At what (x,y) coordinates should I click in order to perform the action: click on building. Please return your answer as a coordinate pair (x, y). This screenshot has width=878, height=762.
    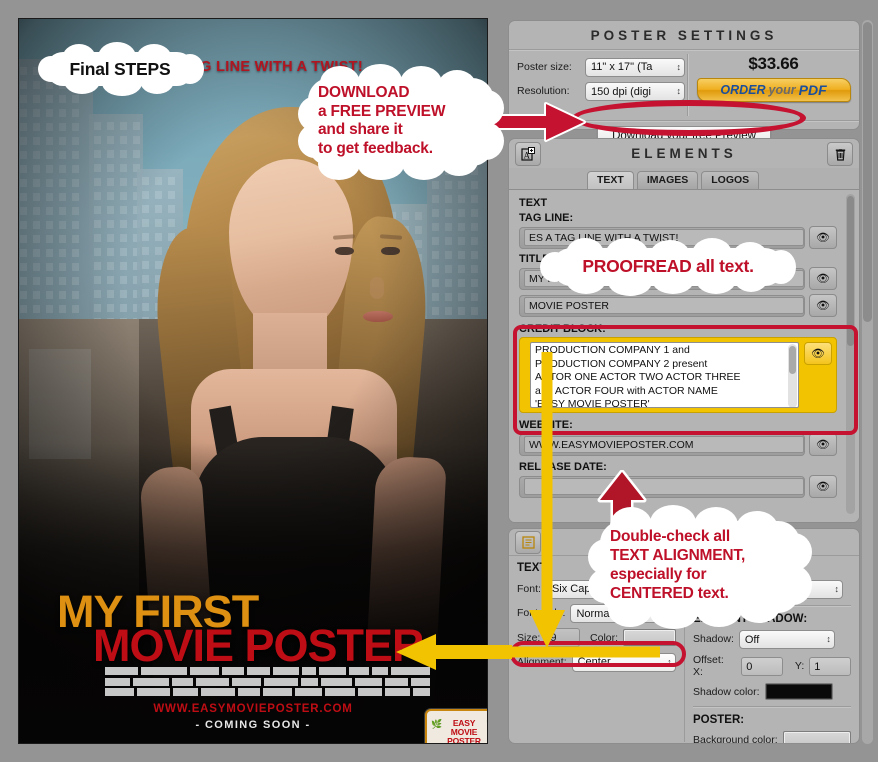
    Looking at the image, I should click on (56, 209).